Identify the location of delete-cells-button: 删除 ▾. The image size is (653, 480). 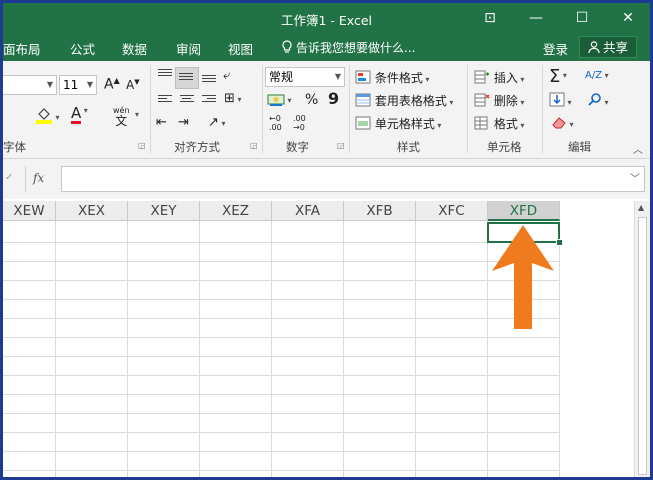
(499, 100).